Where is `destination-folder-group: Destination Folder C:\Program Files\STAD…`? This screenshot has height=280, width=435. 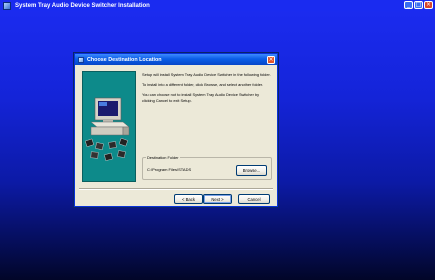 destination-folder-group: Destination Folder C:\Program Files\STAD… is located at coordinates (207, 167).